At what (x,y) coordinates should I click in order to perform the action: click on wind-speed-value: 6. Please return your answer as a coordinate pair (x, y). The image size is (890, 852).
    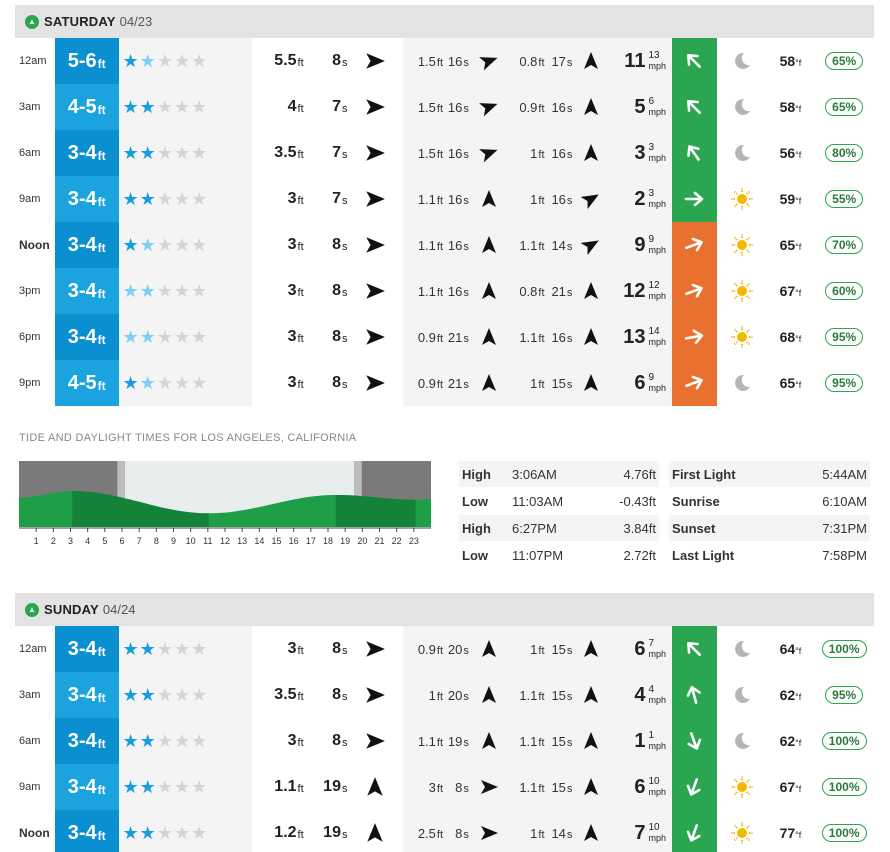
    Looking at the image, I should click on (640, 648).